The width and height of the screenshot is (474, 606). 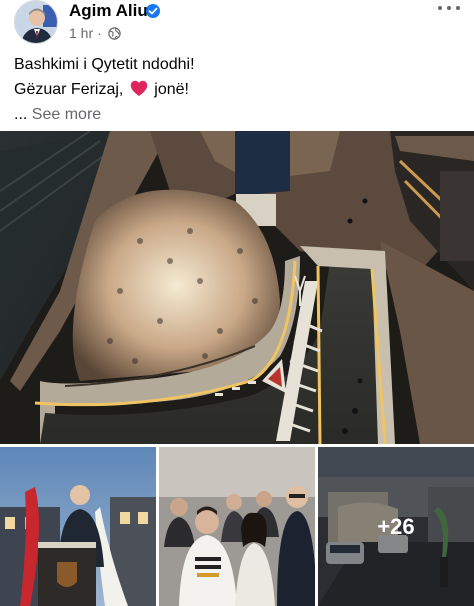 What do you see at coordinates (95, 33) in the screenshot?
I see `post-meta: 1 hr ·` at bounding box center [95, 33].